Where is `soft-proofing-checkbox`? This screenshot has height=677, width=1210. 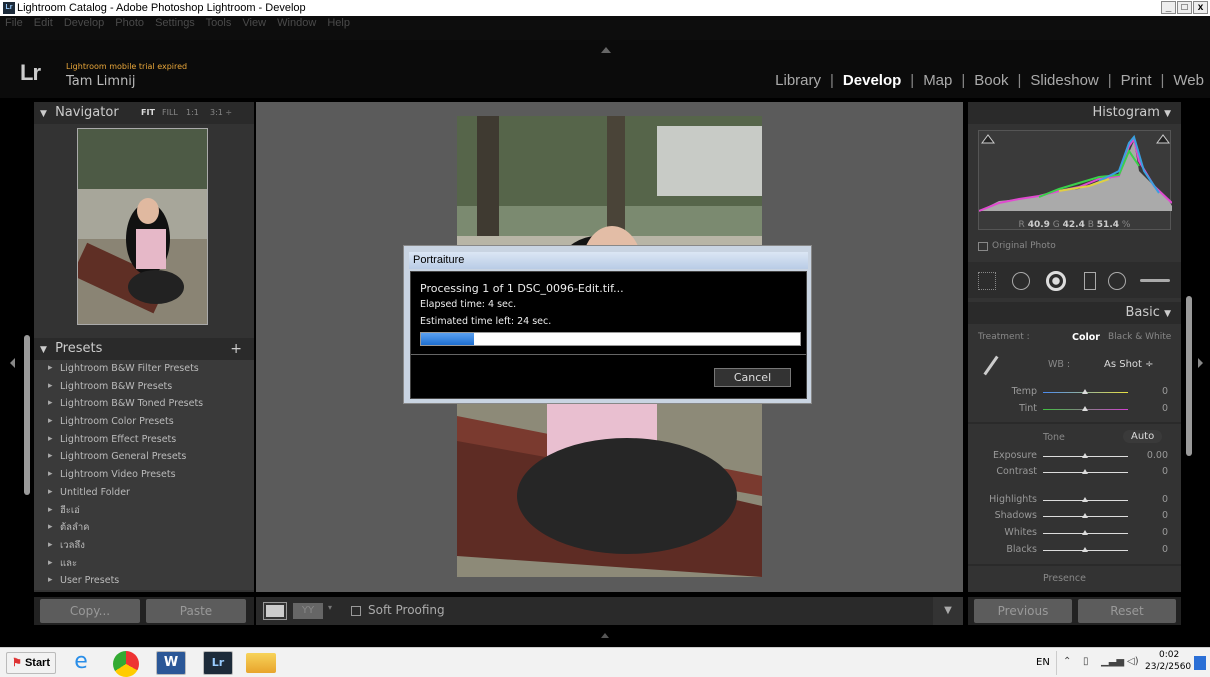
soft-proofing-checkbox is located at coordinates (356, 611).